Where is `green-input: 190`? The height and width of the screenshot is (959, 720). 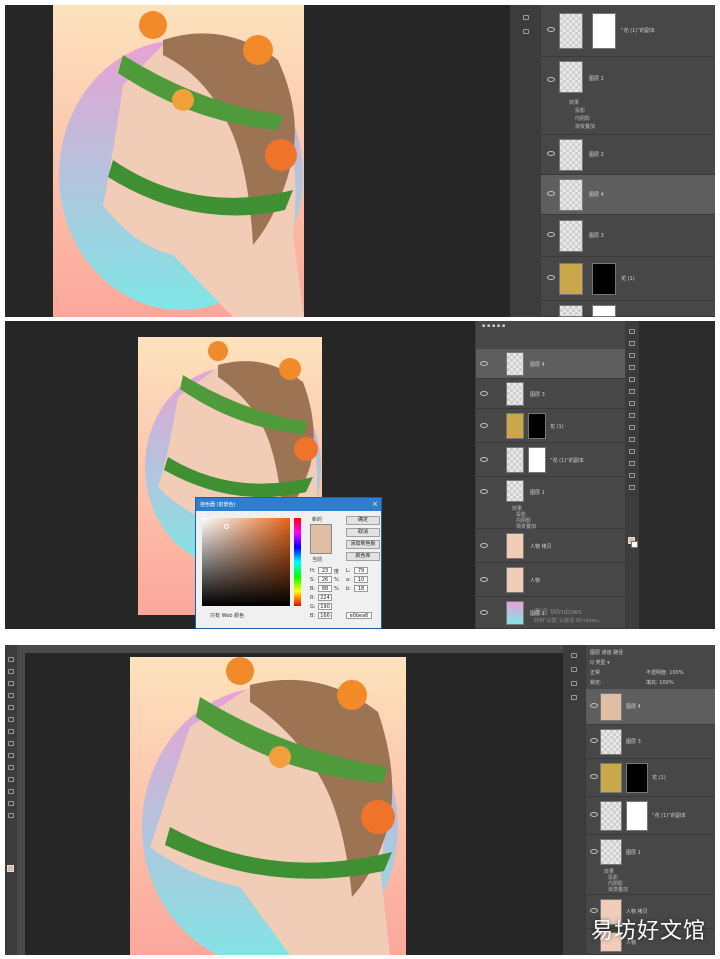 green-input: 190 is located at coordinates (325, 606).